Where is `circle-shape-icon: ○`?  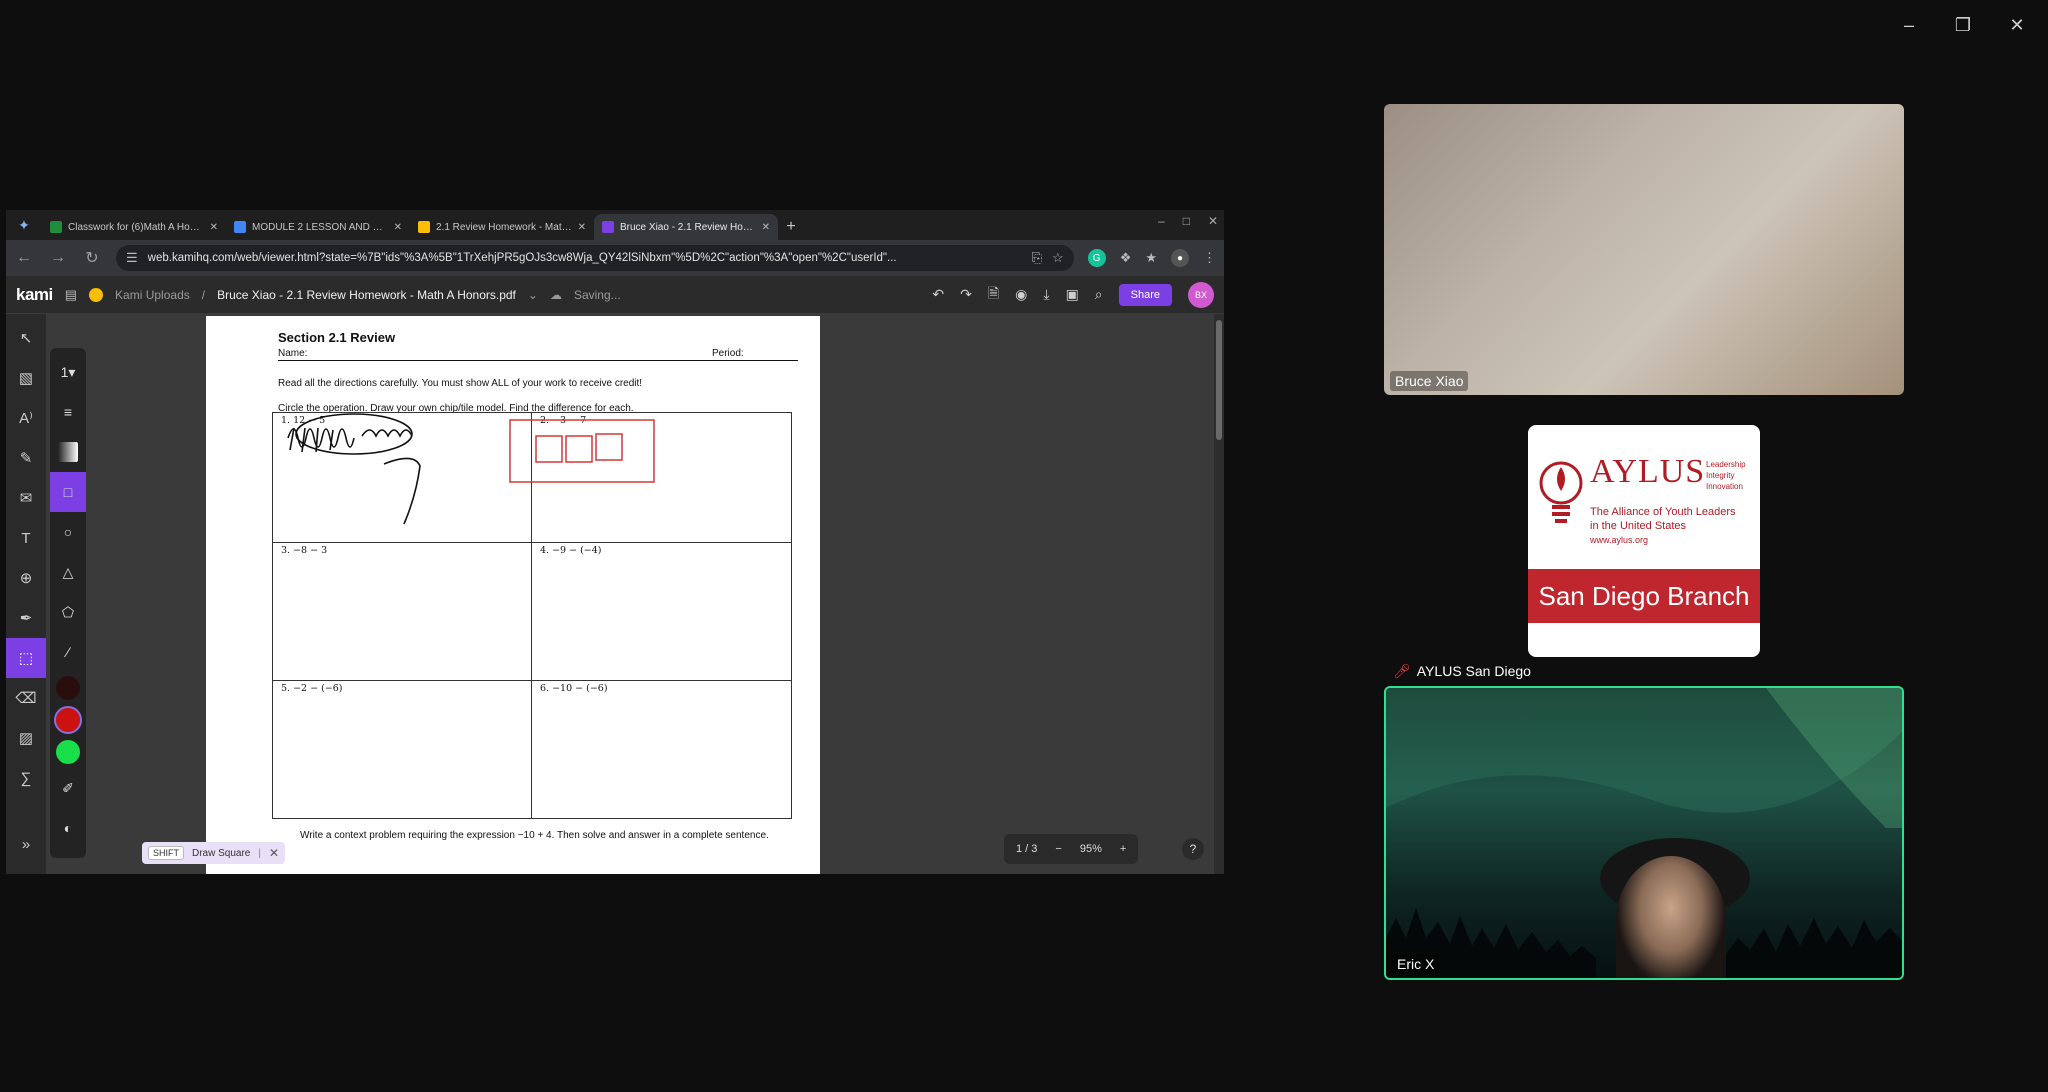
circle-shape-icon: ○ is located at coordinates (68, 532).